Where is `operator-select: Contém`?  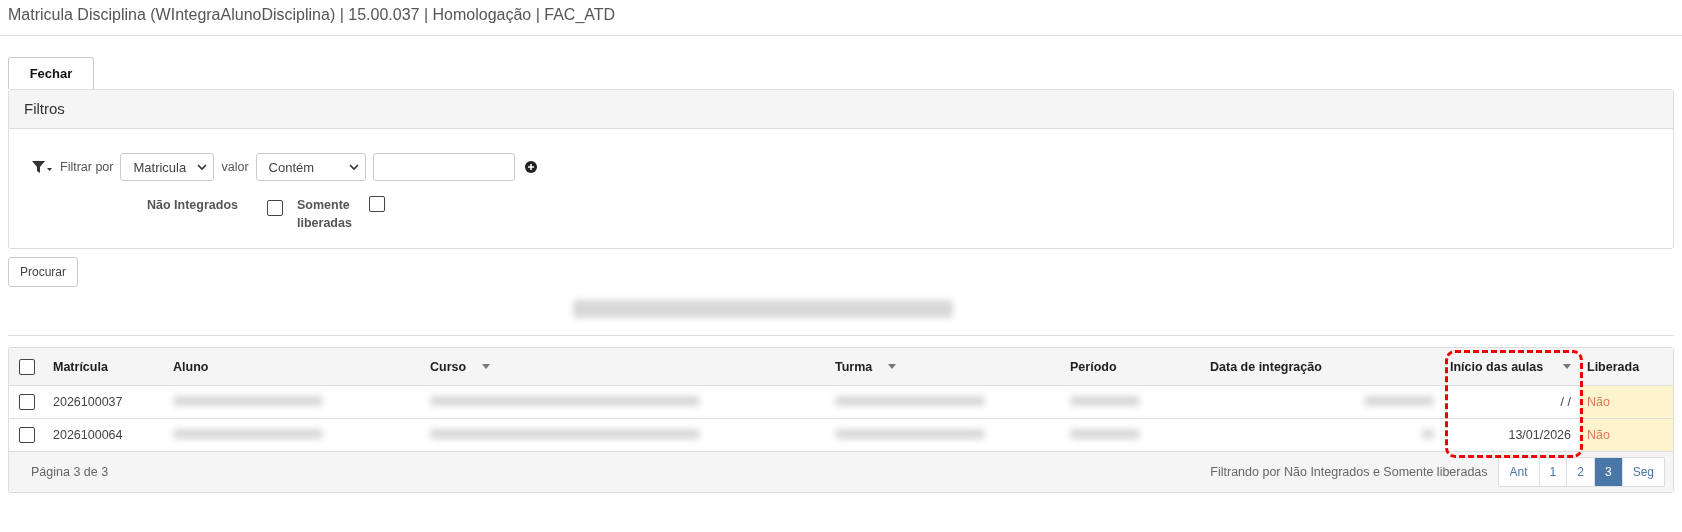 operator-select: Contém is located at coordinates (310, 167).